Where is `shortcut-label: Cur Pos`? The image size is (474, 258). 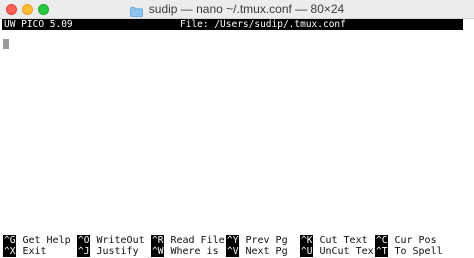
shortcut-label: Cur Pos is located at coordinates (415, 240).